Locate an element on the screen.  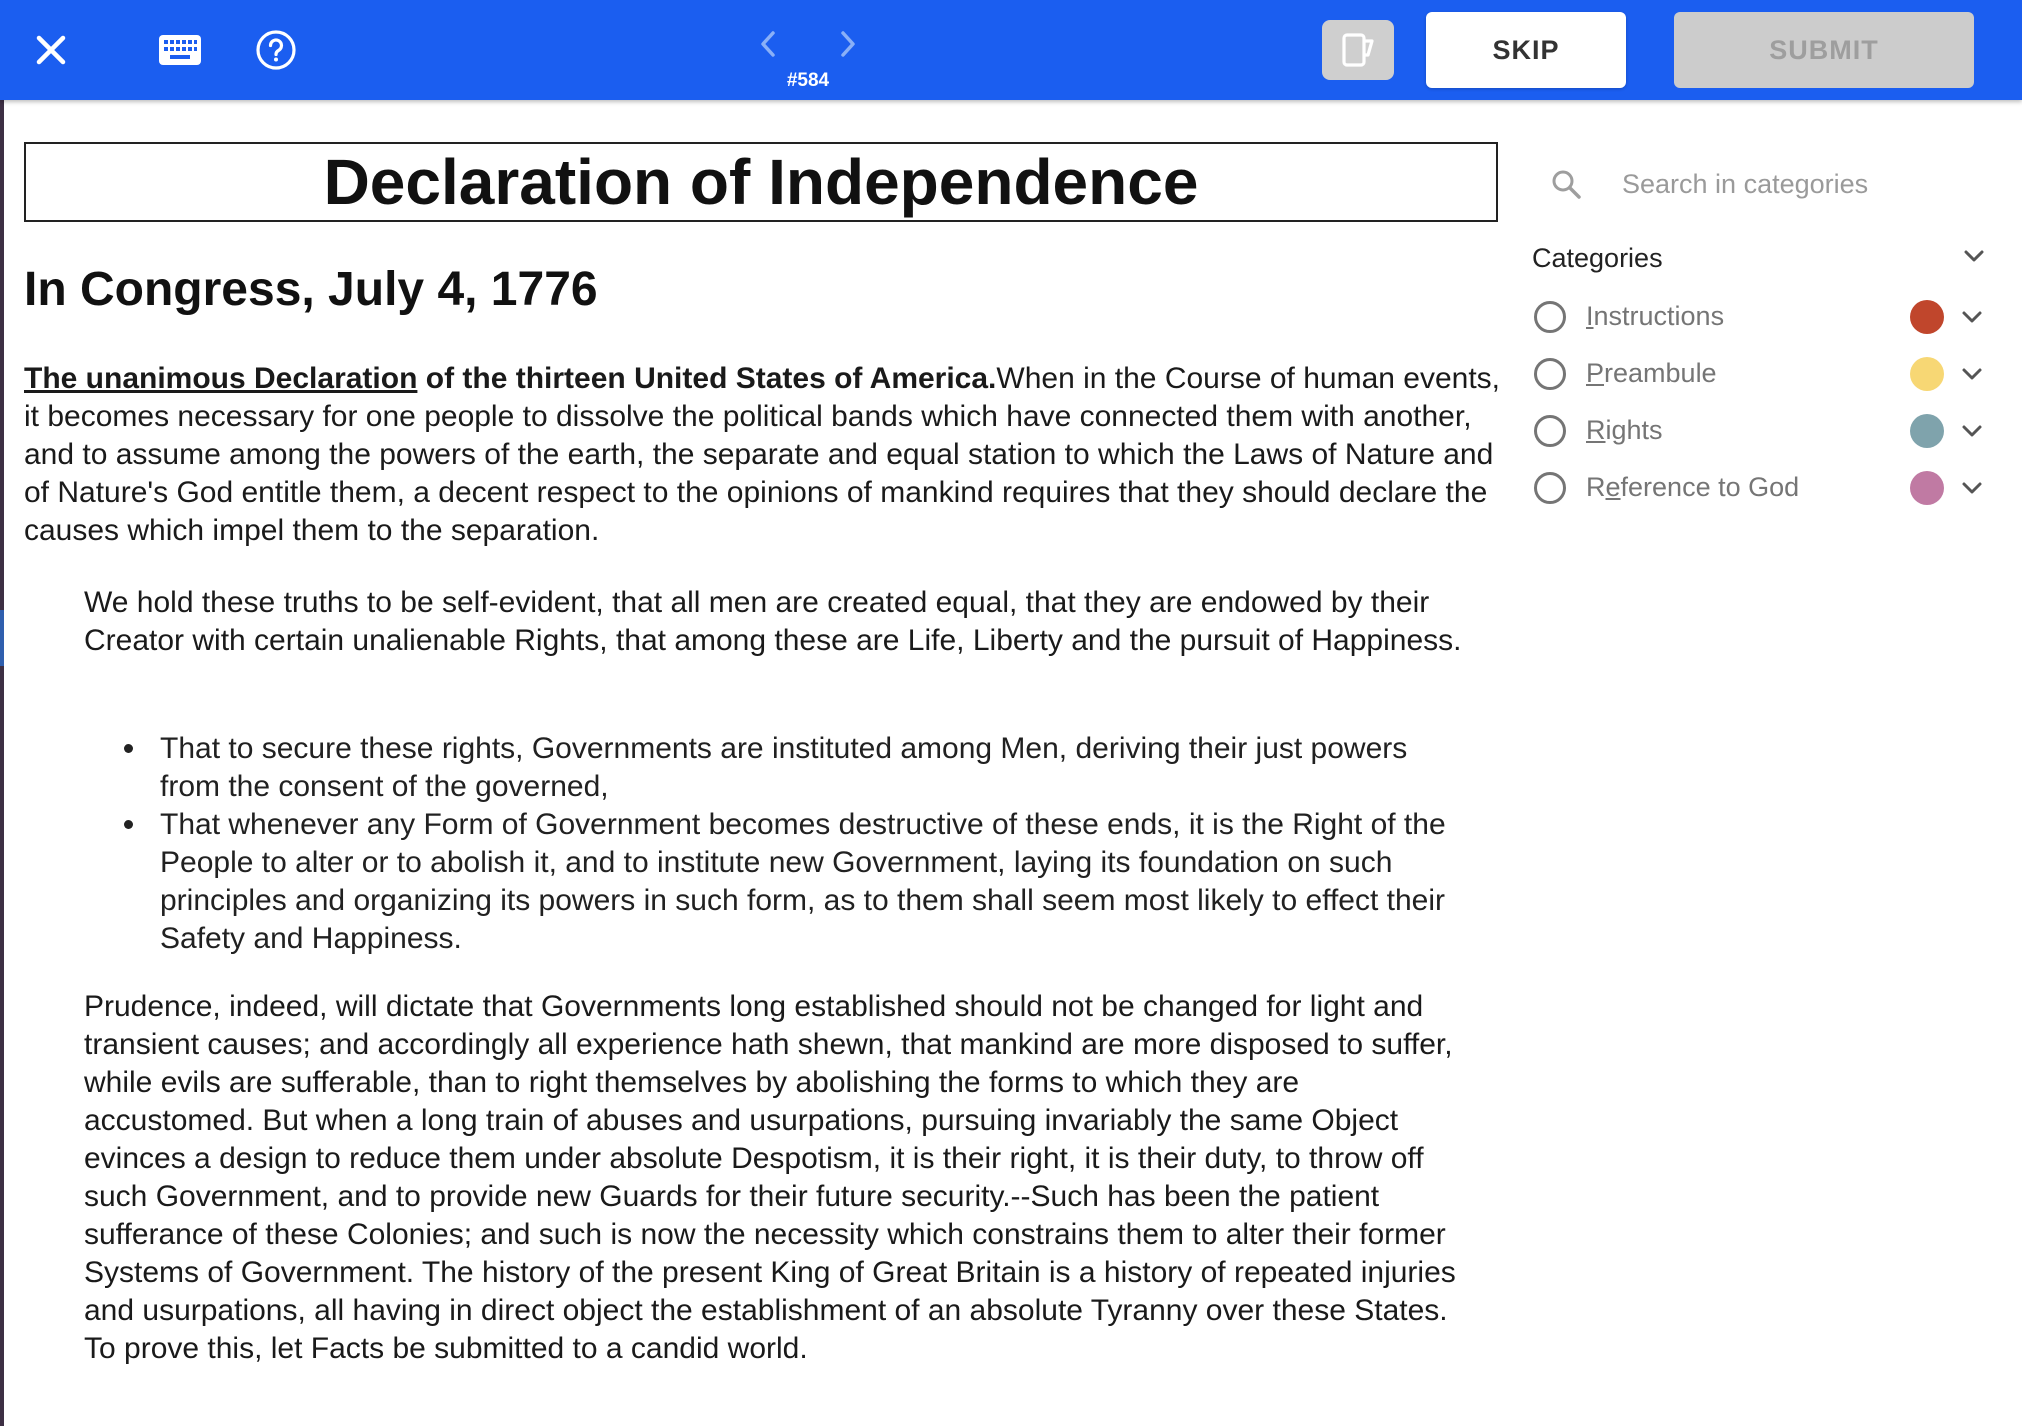
category-reference-to-god: Reference to God is located at coordinates (1762, 487).